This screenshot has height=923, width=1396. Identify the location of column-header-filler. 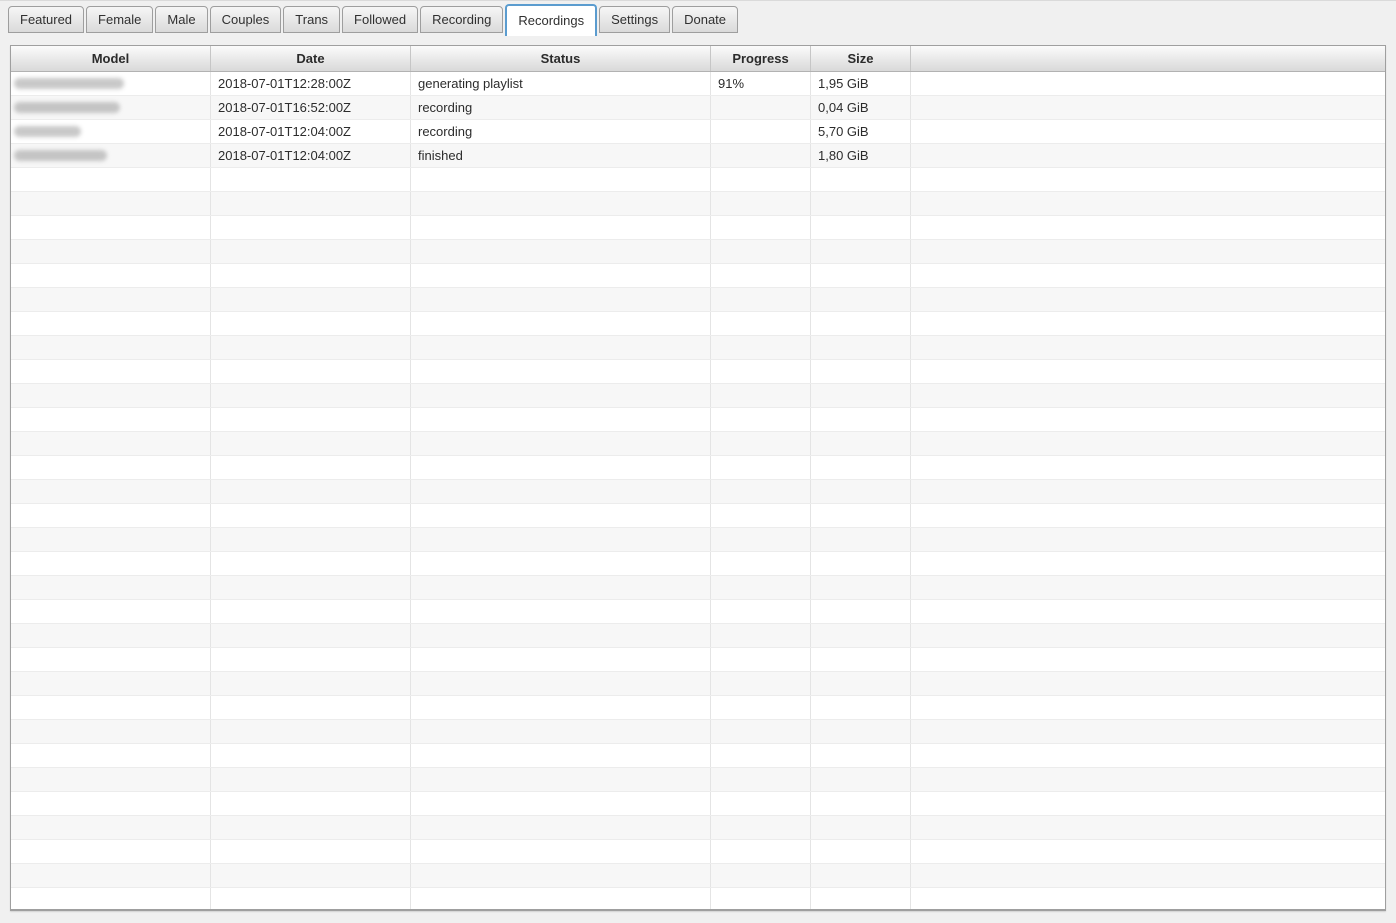
(1148, 58).